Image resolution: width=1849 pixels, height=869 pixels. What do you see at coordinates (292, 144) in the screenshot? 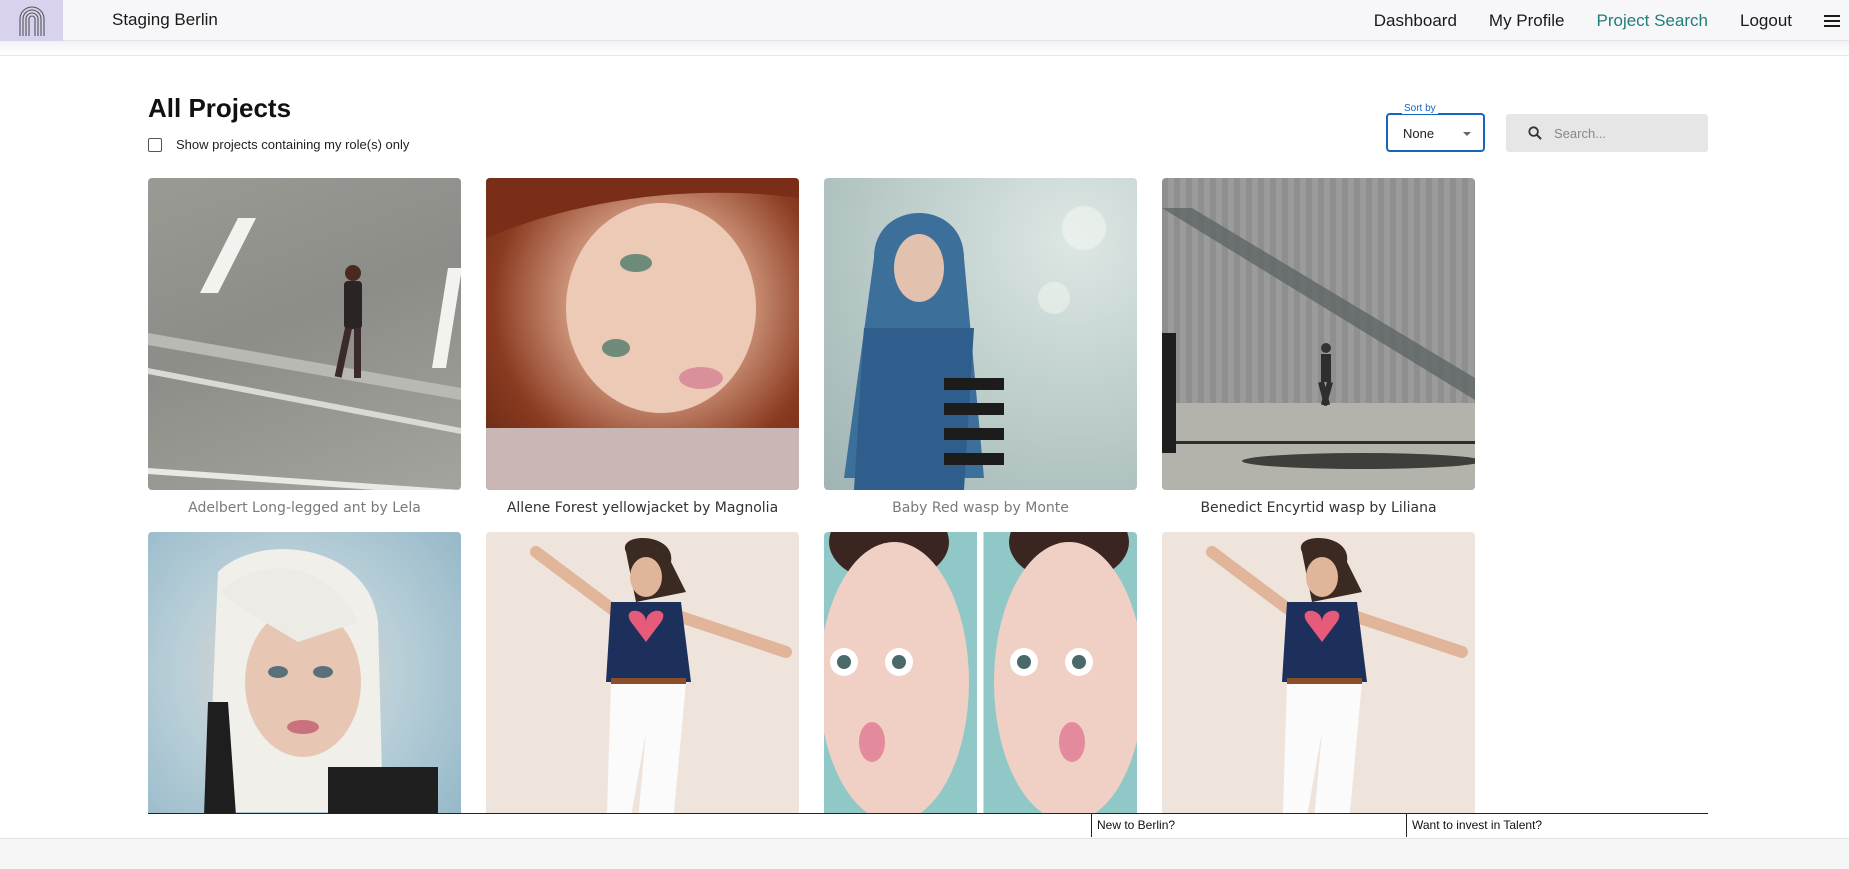
I see `role-filter-label: Show projects containing my role(s) only` at bounding box center [292, 144].